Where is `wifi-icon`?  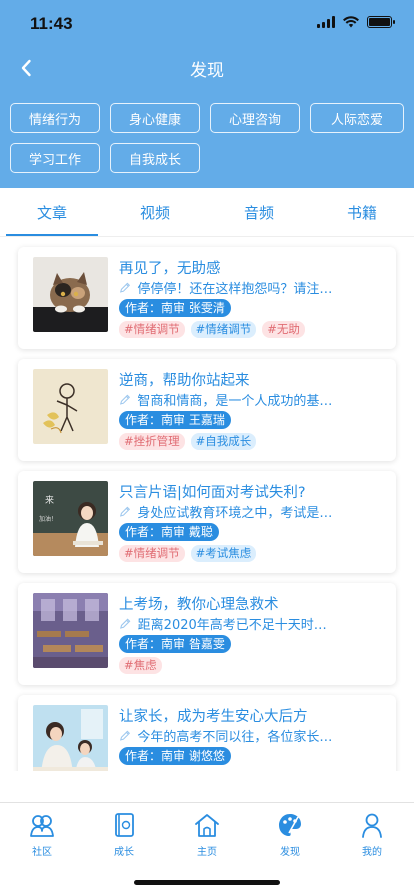 wifi-icon is located at coordinates (351, 22).